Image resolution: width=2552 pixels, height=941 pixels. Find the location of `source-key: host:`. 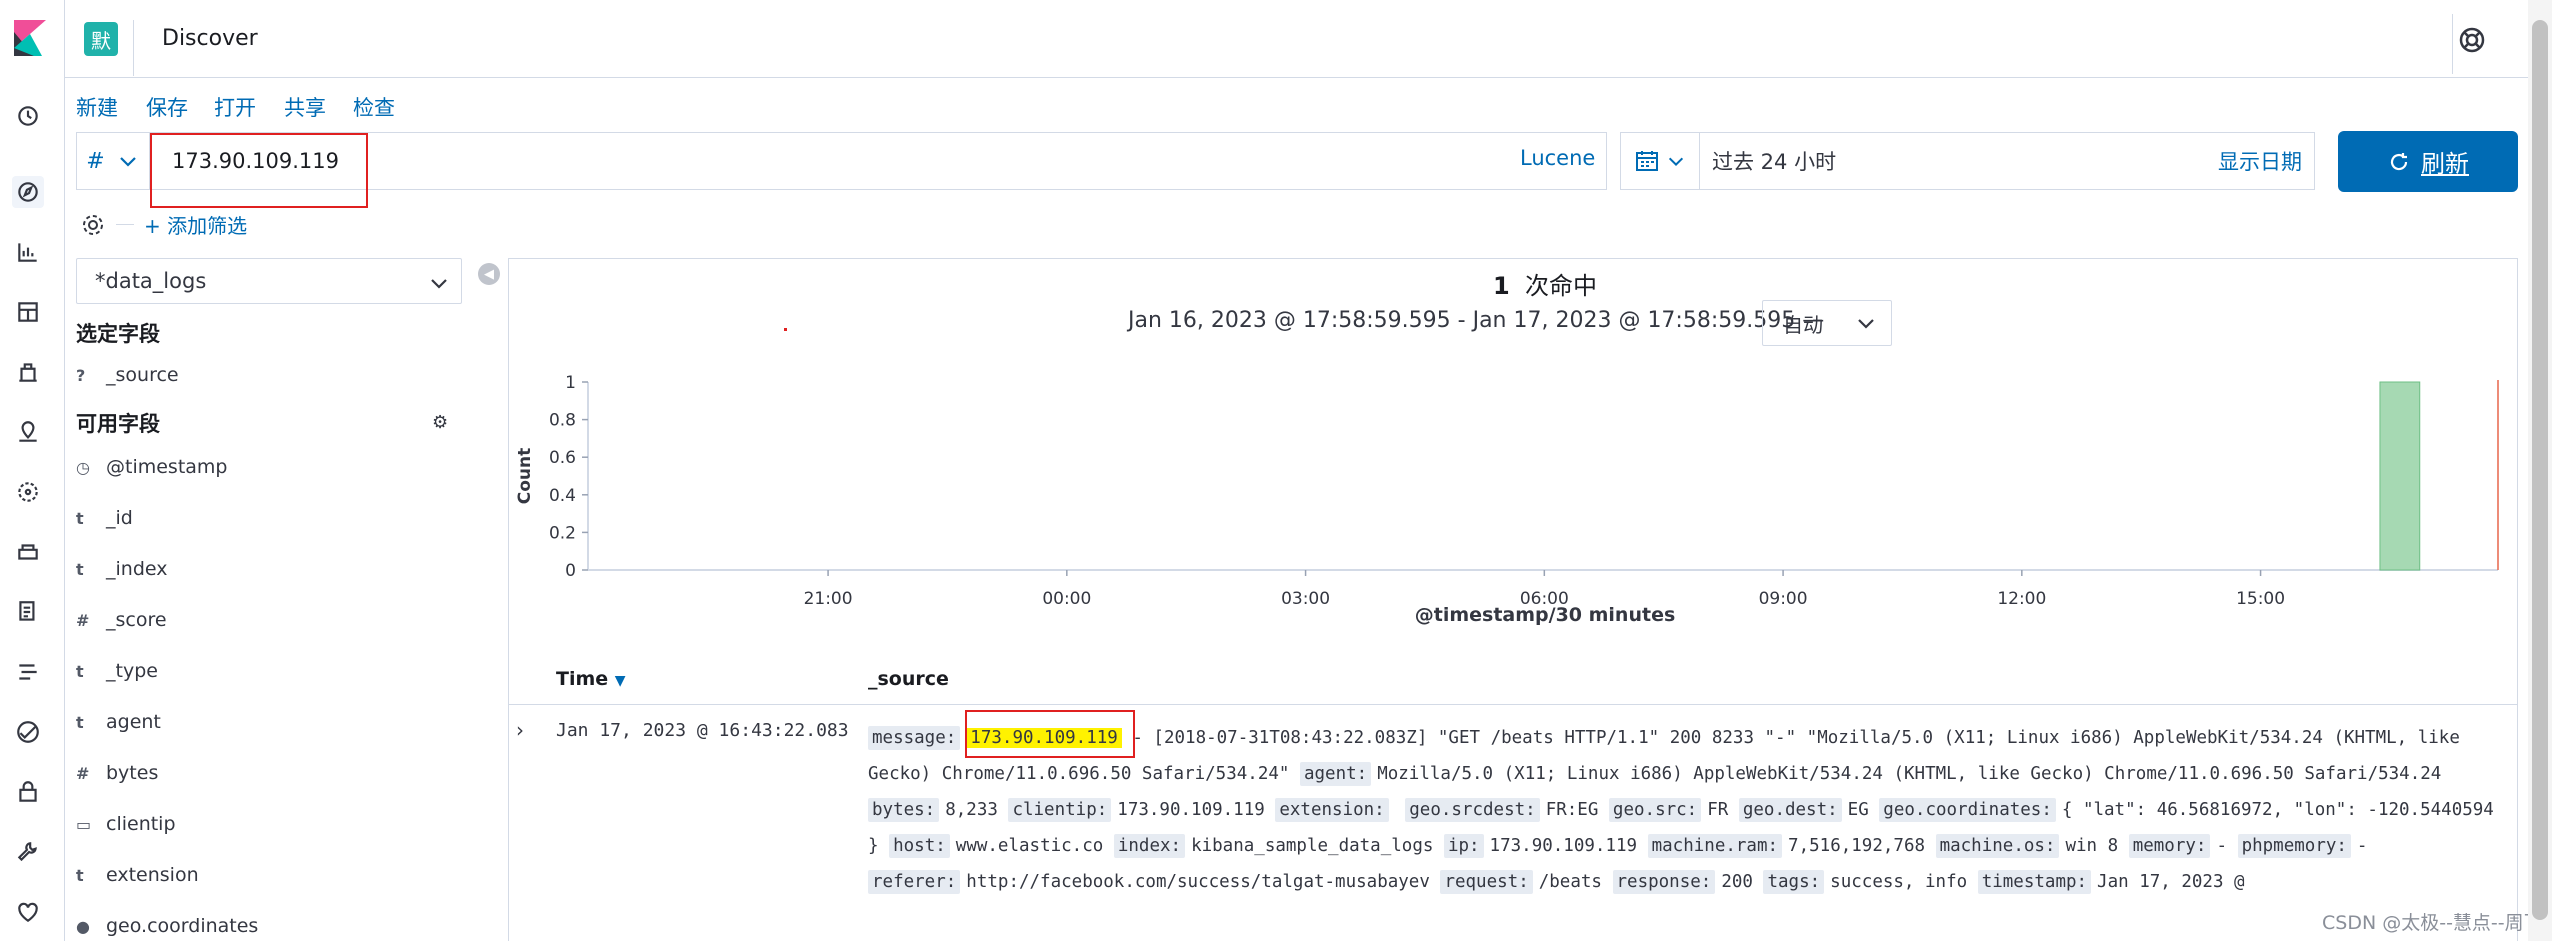

source-key: host: is located at coordinates (919, 846).